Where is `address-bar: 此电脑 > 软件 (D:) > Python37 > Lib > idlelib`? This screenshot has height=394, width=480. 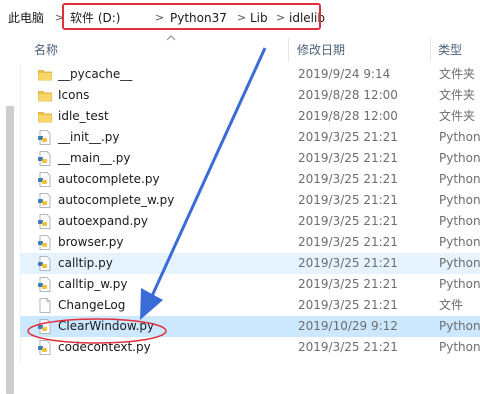
address-bar: 此电脑 > 软件 (D:) > Python37 > Lib > idlelib is located at coordinates (240, 17).